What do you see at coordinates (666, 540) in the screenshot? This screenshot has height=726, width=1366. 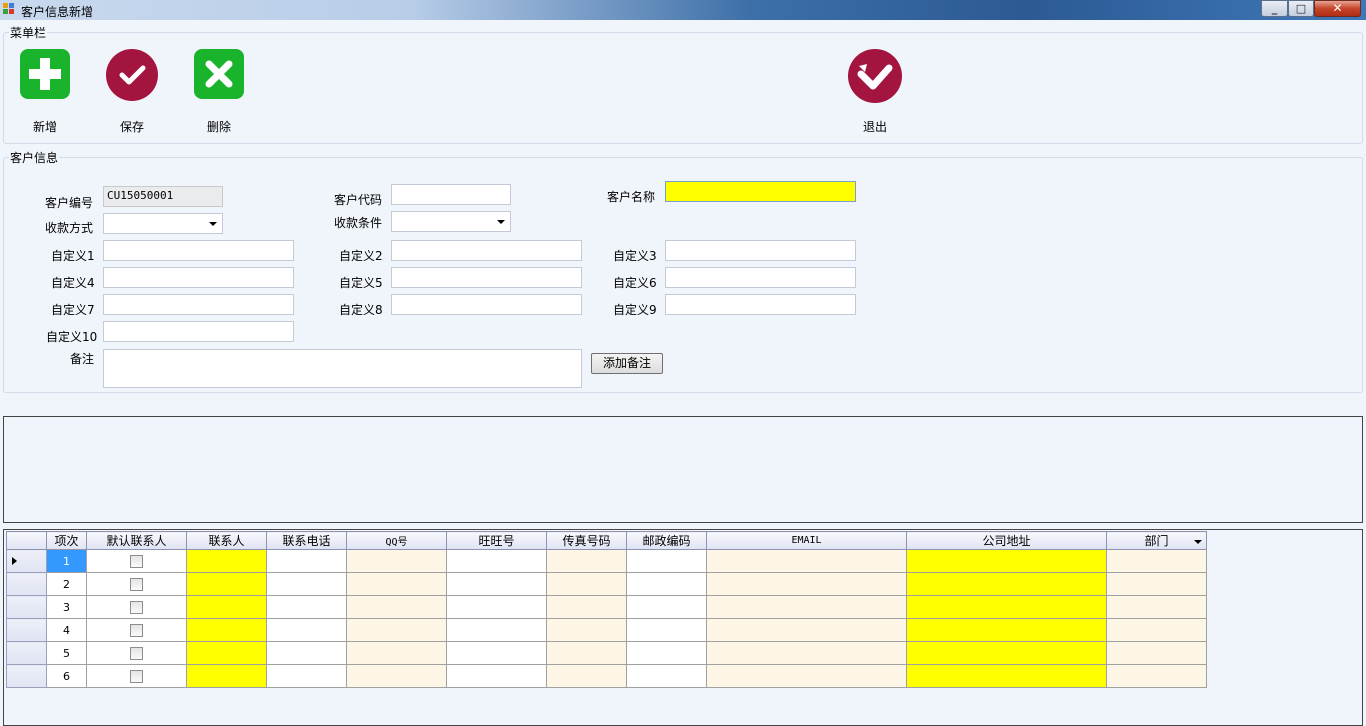 I see `column-header-postcode: 邮政编码` at bounding box center [666, 540].